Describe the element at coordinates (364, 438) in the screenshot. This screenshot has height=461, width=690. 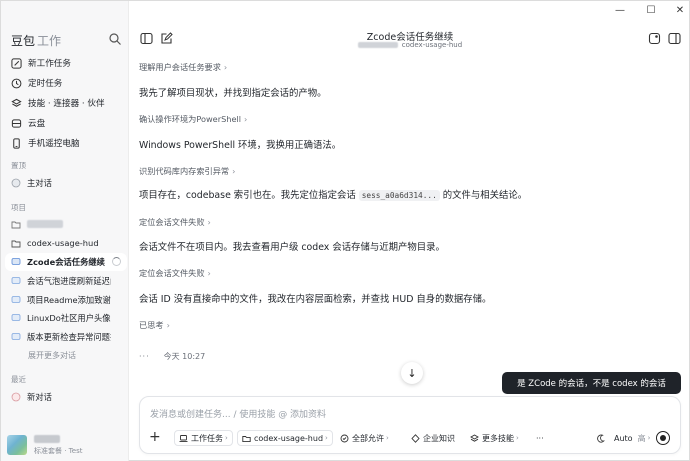
I see `permission-chip: 全部允许 ›` at that location.